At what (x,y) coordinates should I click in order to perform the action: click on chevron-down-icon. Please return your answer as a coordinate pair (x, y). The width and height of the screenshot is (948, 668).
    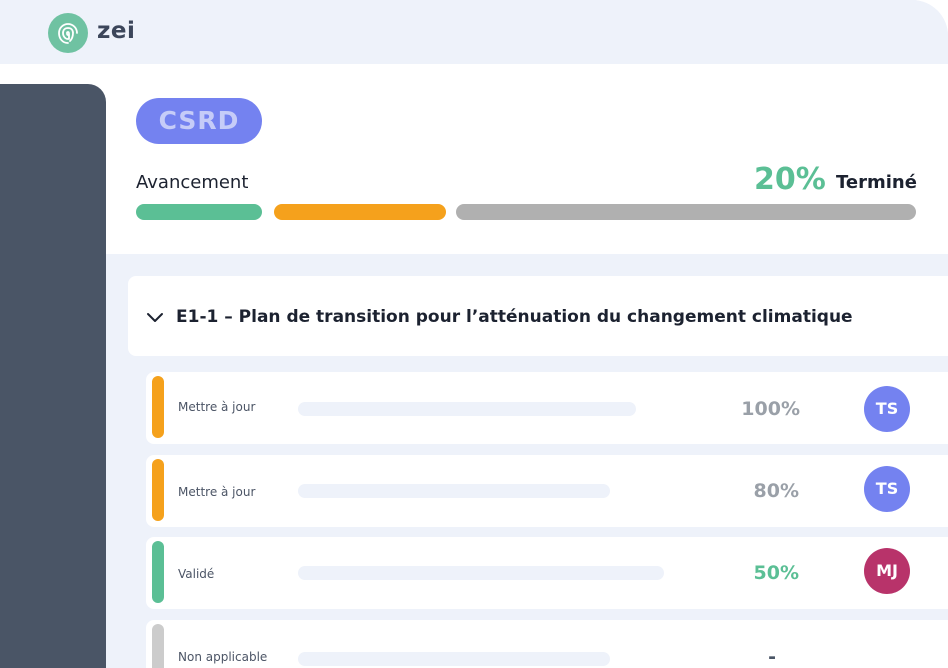
    Looking at the image, I should click on (155, 318).